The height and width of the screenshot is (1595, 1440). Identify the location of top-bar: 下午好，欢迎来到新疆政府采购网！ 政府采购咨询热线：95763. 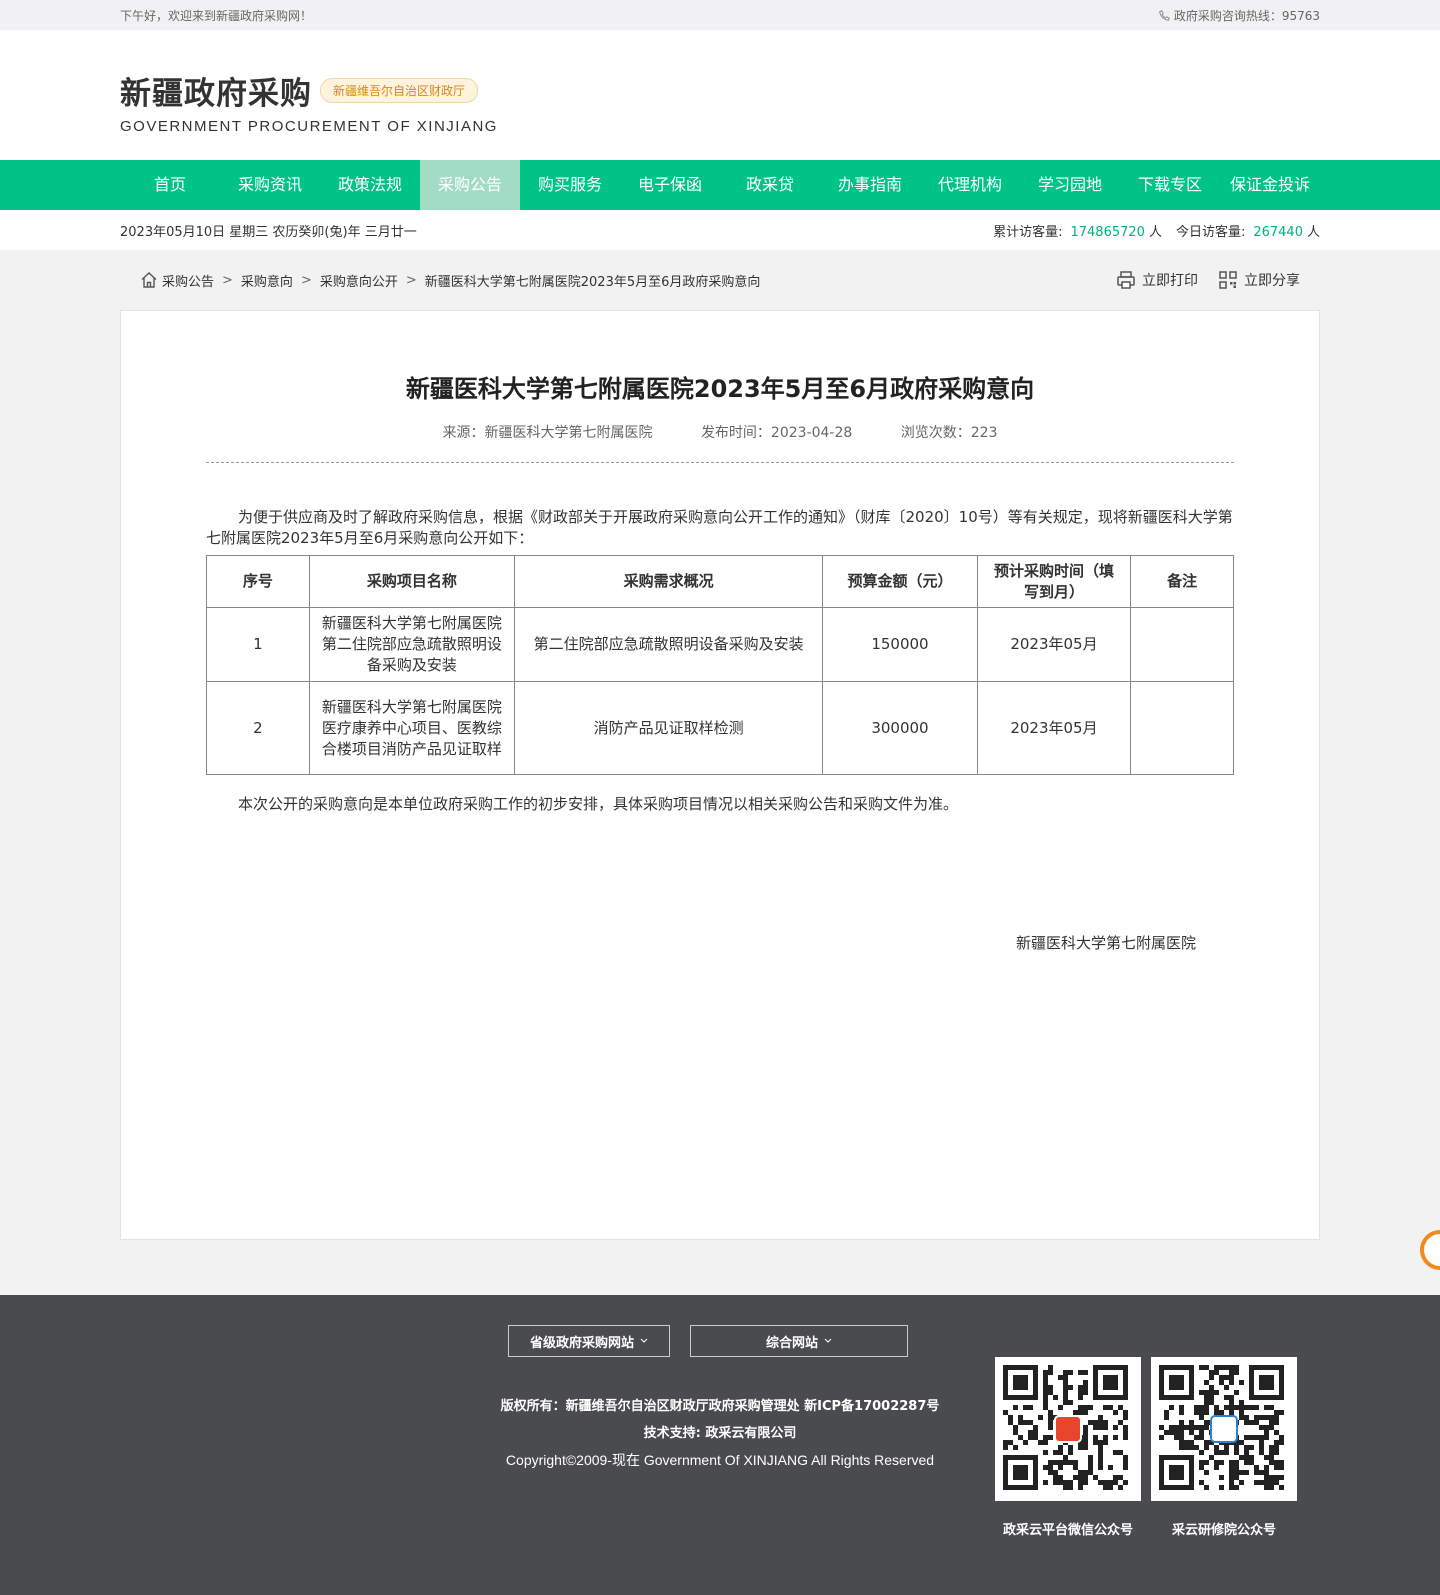
(720, 15).